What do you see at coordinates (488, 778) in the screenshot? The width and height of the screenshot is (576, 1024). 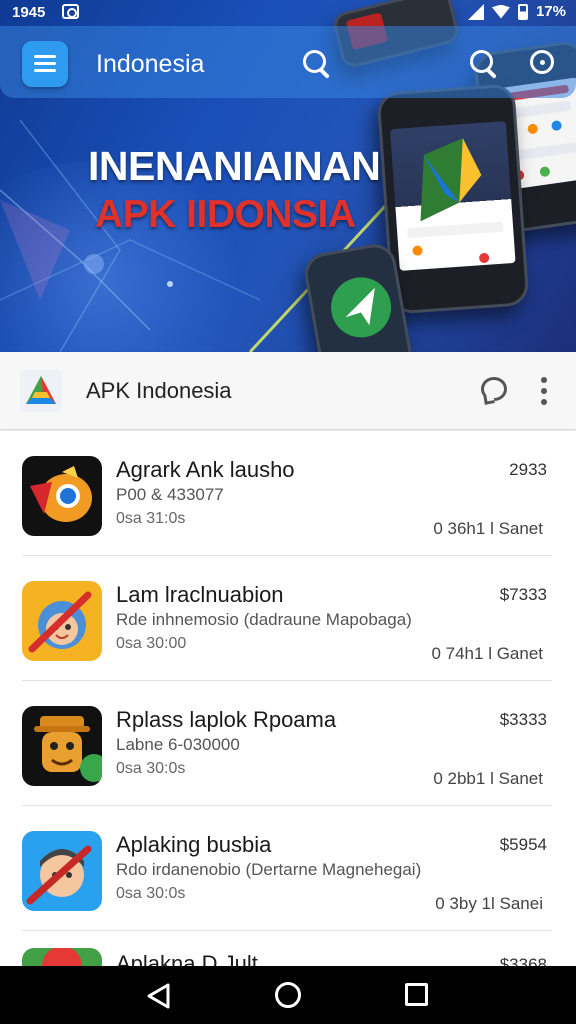 I see `app-meta: 0 2bb1 l Sanet` at bounding box center [488, 778].